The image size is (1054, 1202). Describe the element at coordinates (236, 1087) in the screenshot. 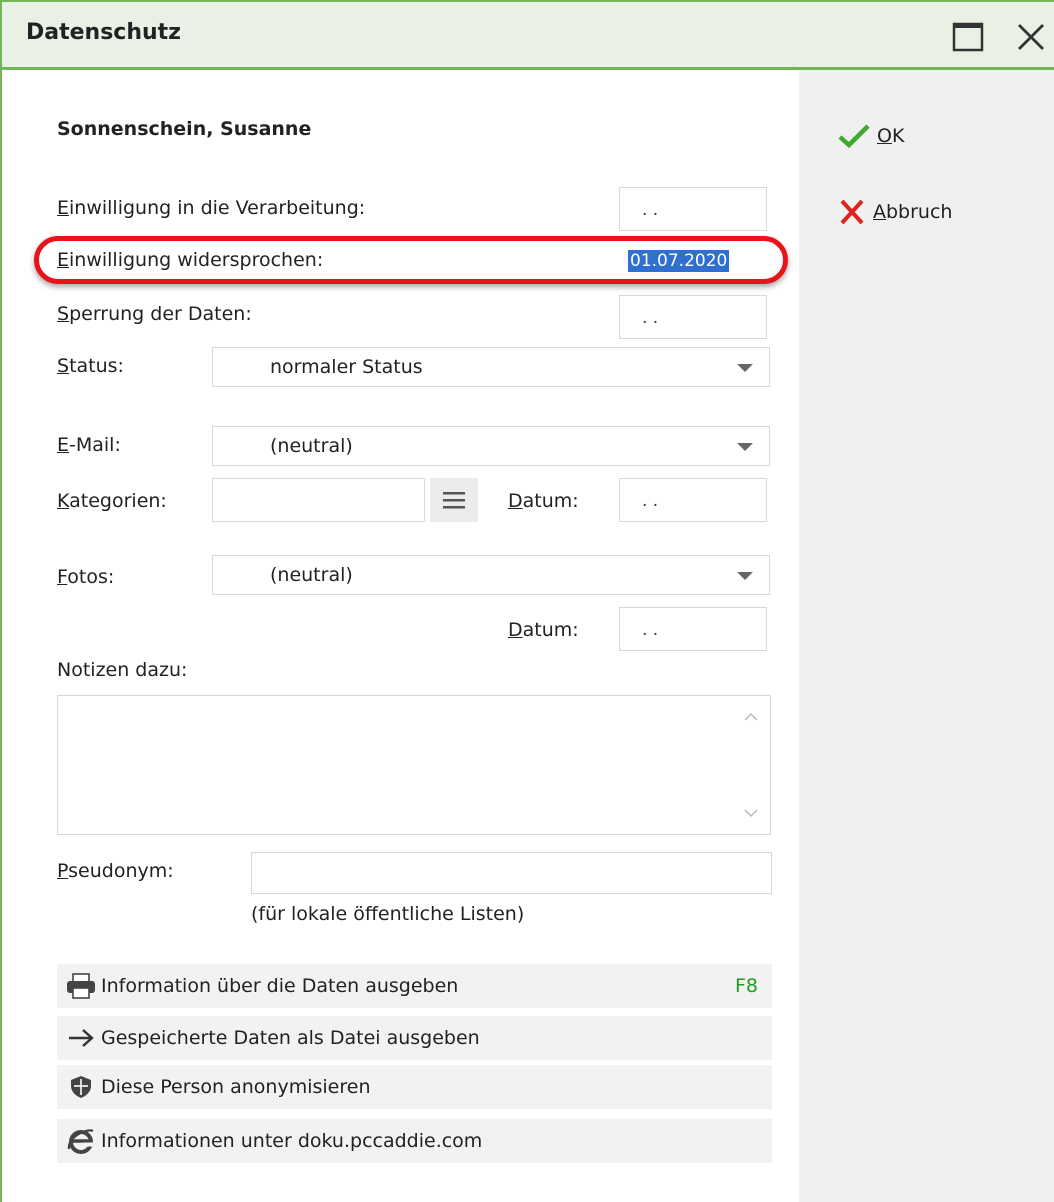

I see `action-label: Diese Person anonymisieren` at that location.